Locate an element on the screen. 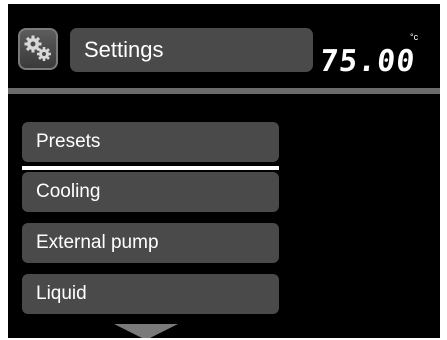  gears-icon is located at coordinates (38, 49).